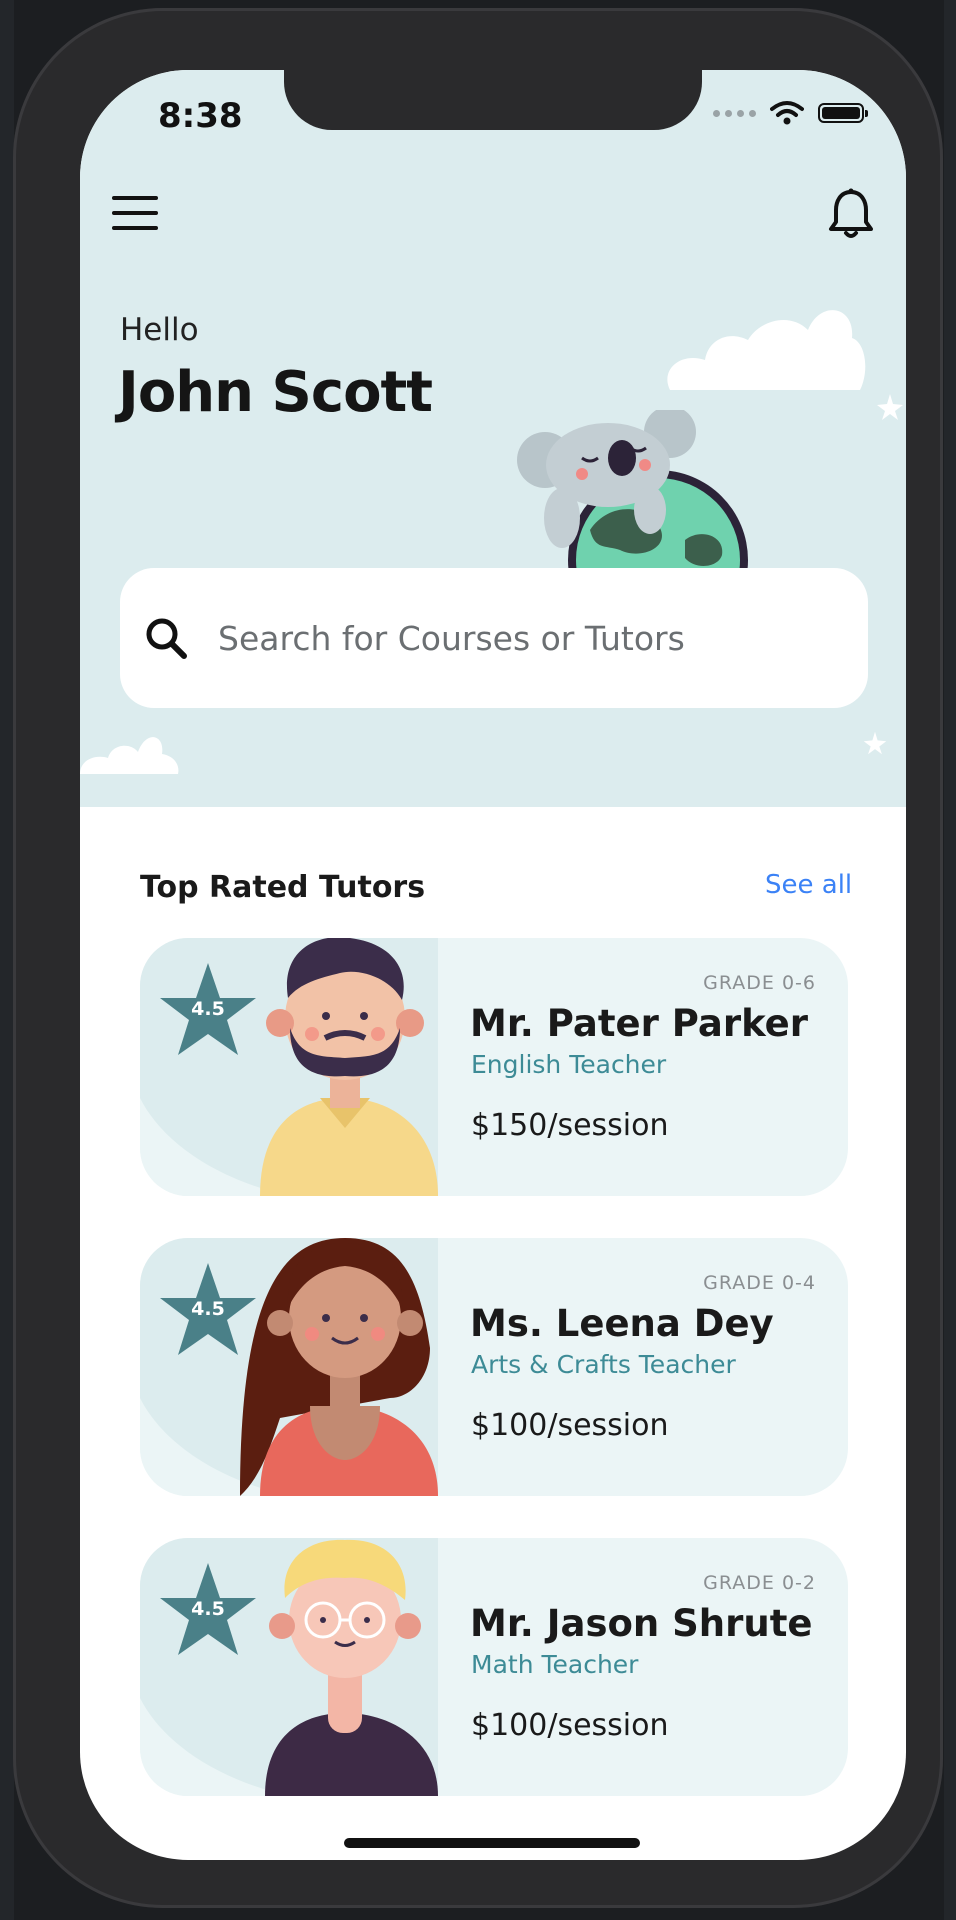  I want to click on see-all-link: See all, so click(808, 885).